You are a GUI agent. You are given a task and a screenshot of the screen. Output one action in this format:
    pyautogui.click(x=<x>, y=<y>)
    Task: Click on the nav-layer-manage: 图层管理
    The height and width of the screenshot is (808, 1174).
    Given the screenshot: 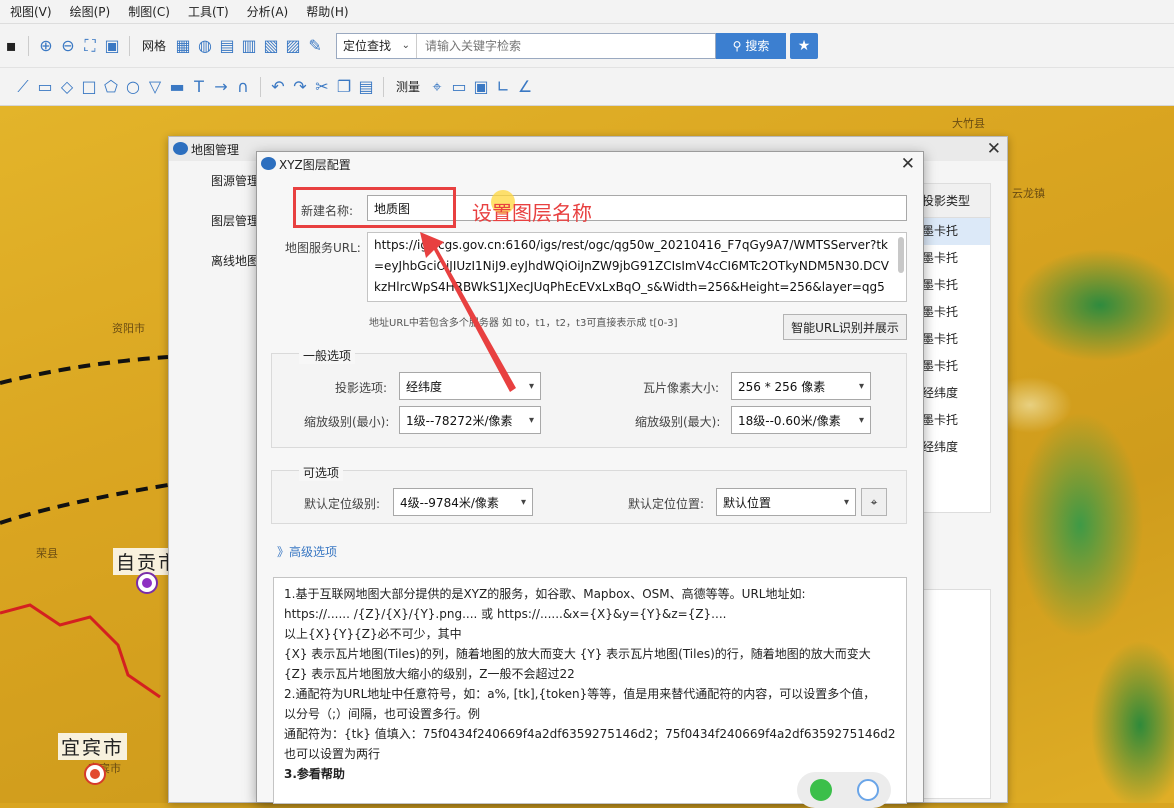 What is the action you would take?
    pyautogui.click(x=214, y=221)
    